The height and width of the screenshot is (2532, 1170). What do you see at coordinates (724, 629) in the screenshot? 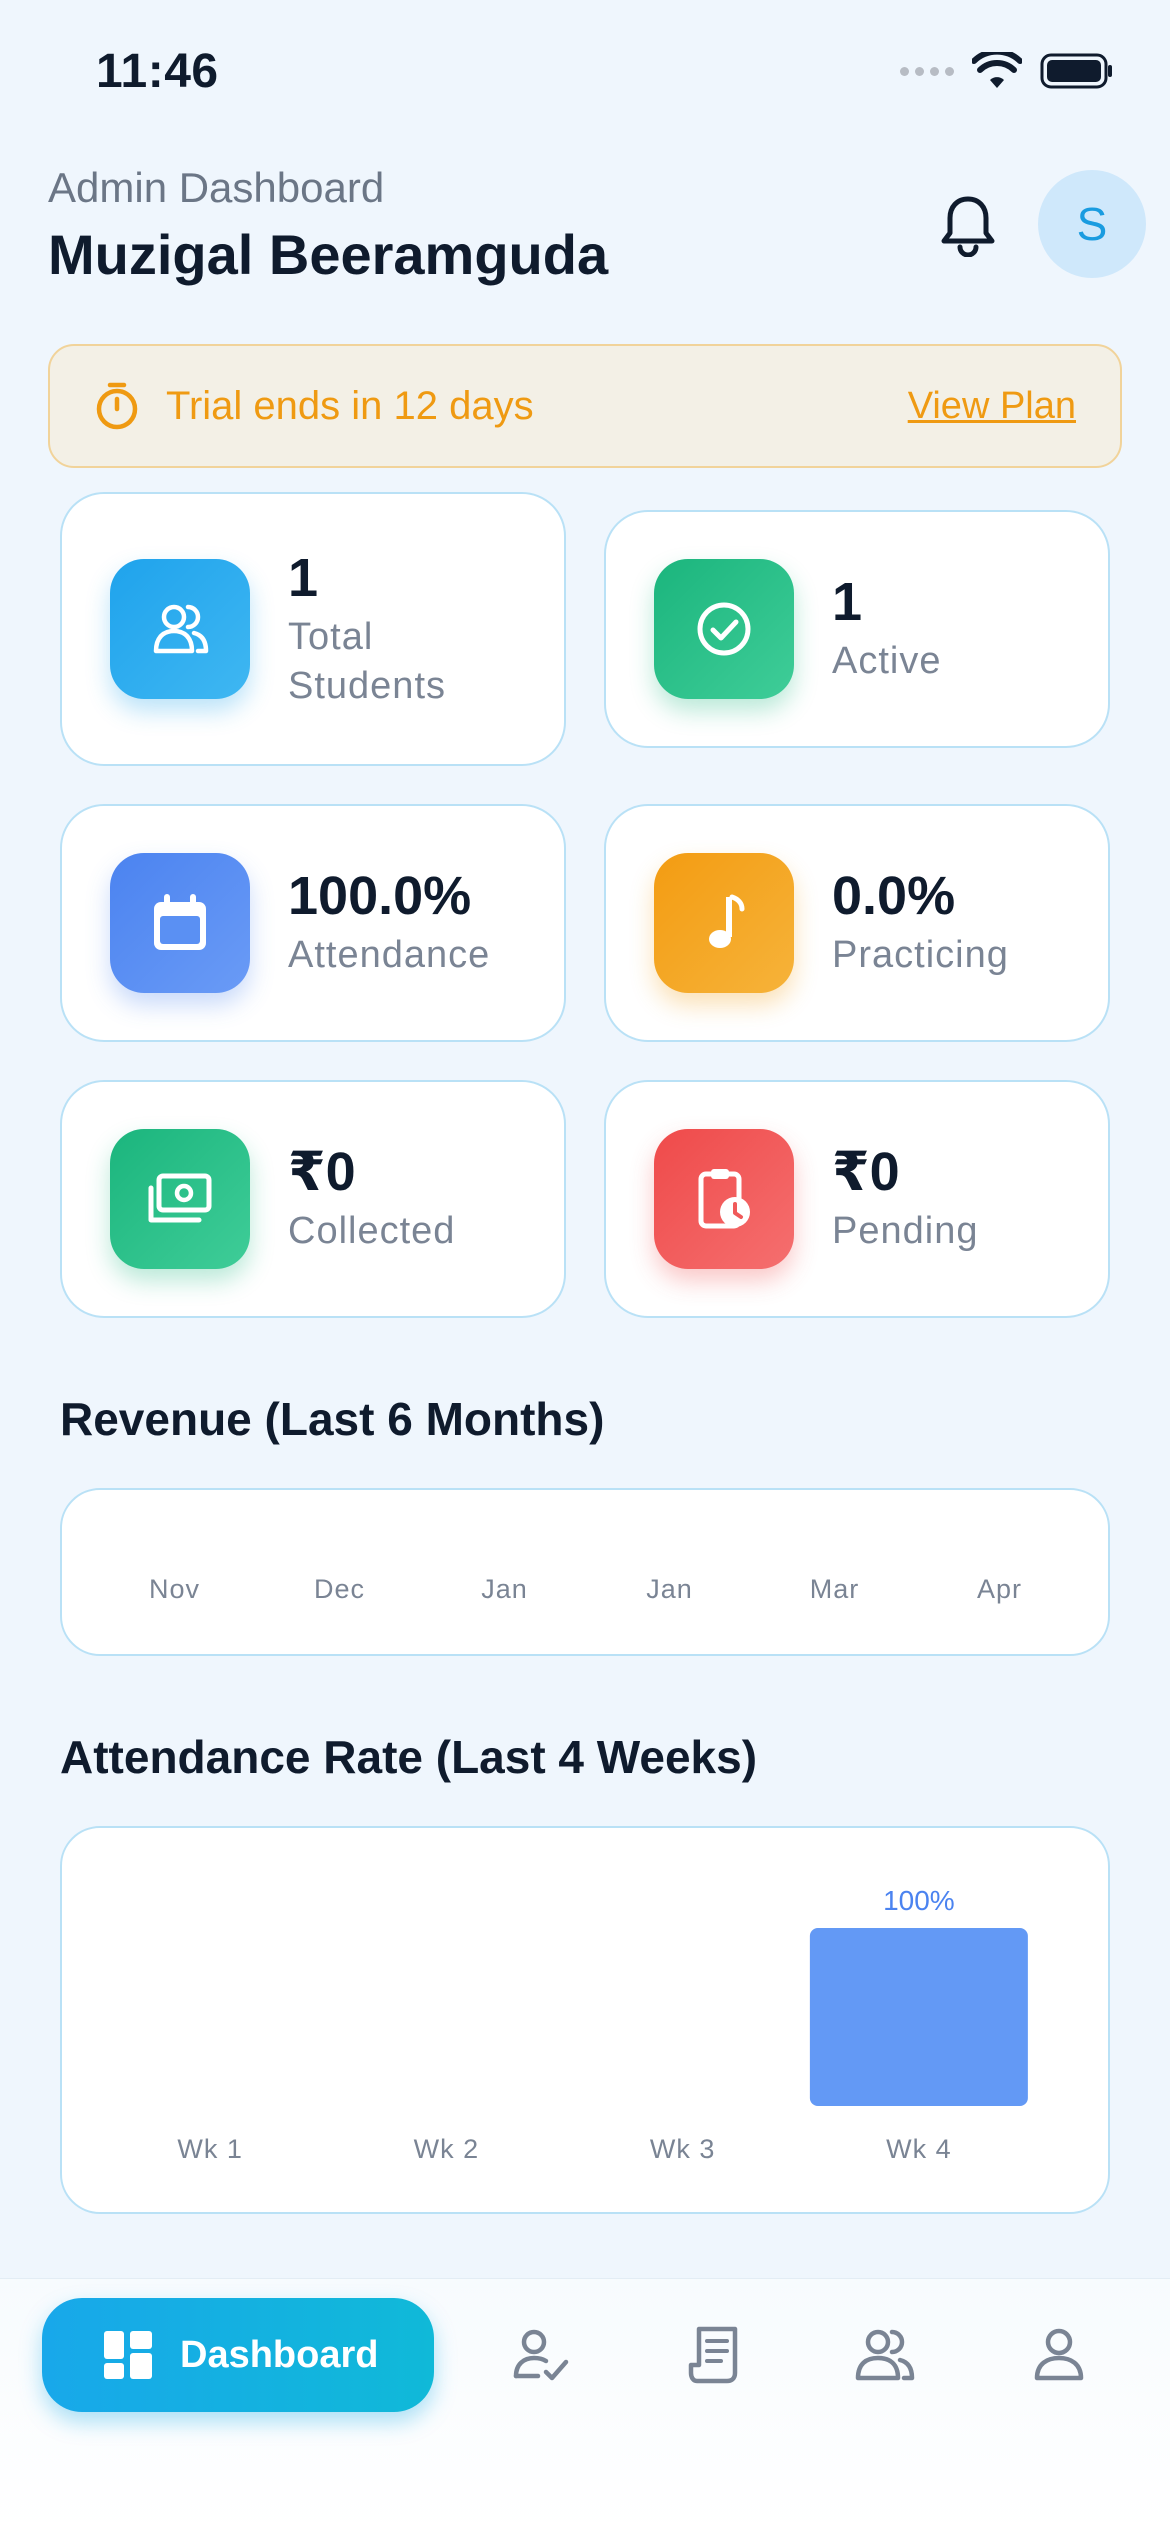
I see `check-circle-icon` at bounding box center [724, 629].